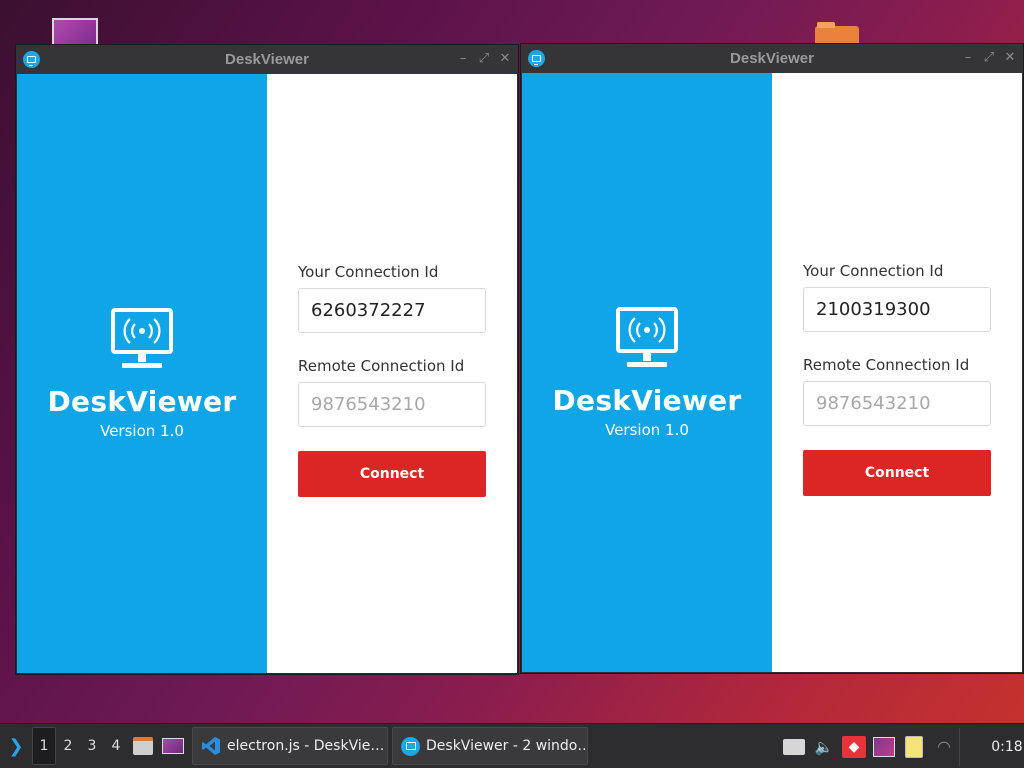 This screenshot has height=768, width=1024. Describe the element at coordinates (873, 309) in the screenshot. I see `your-connection-id-value: 2100319300` at that location.